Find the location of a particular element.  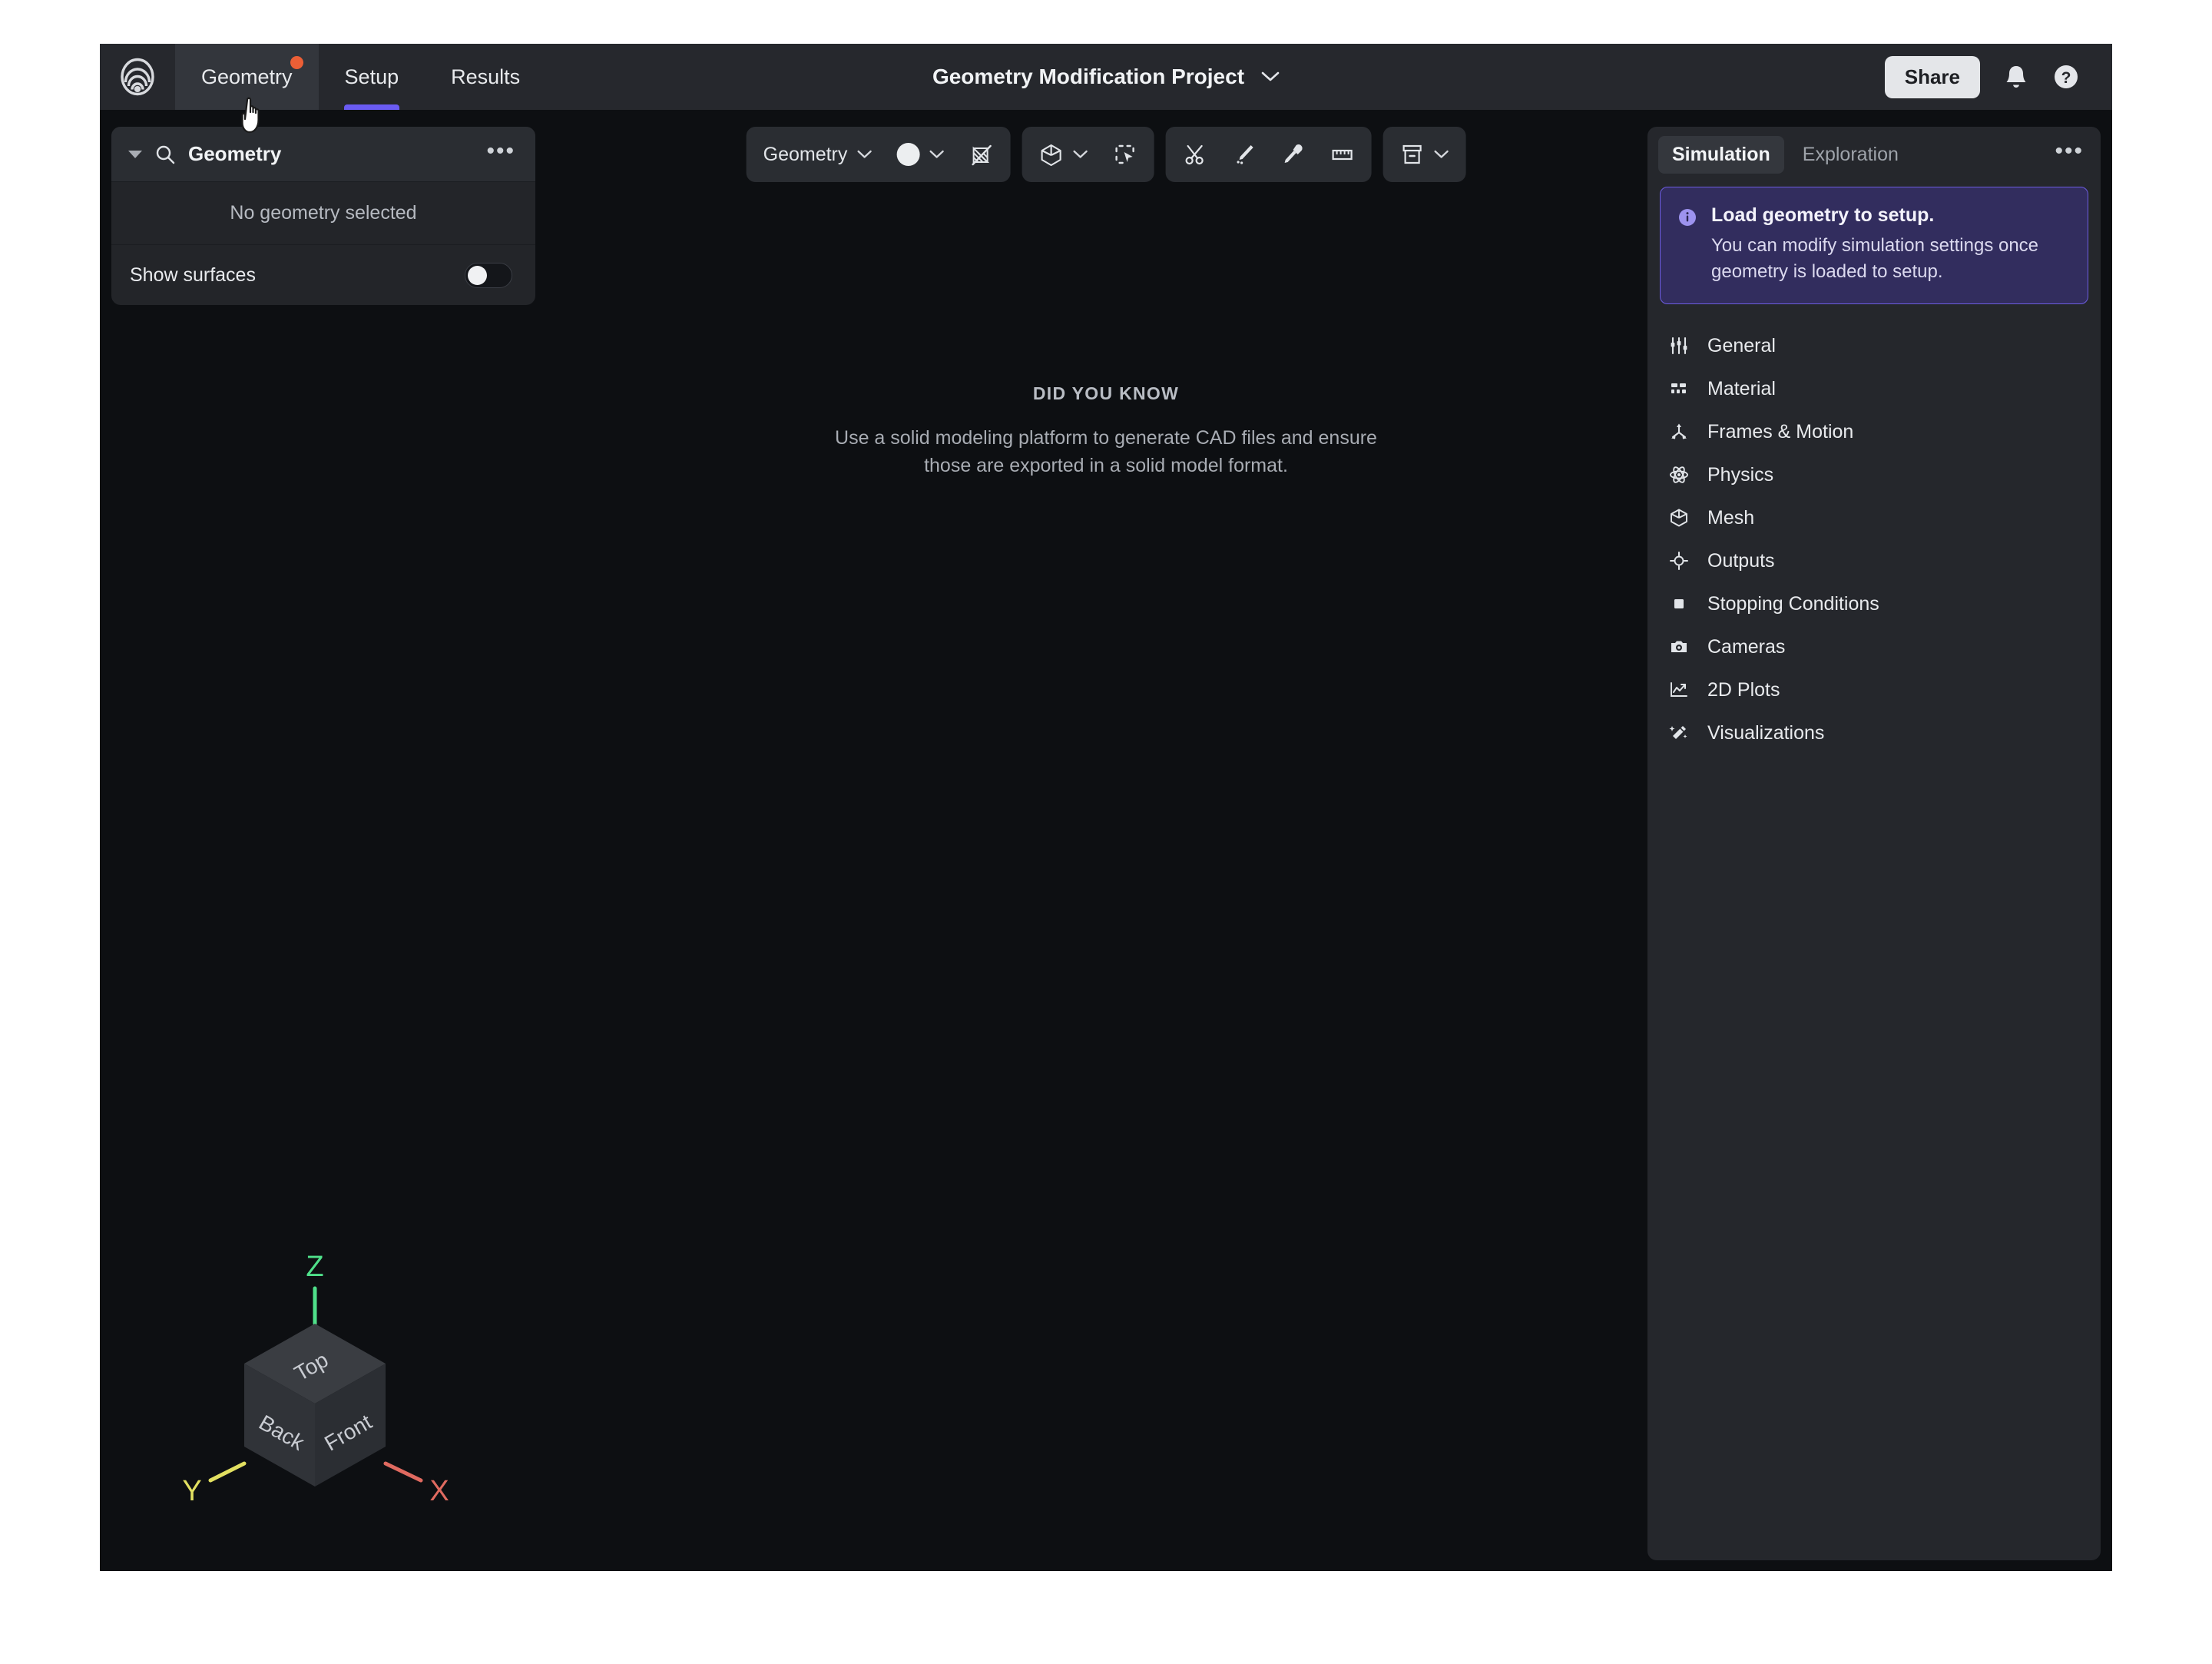

archive-dropdown is located at coordinates (1424, 154).